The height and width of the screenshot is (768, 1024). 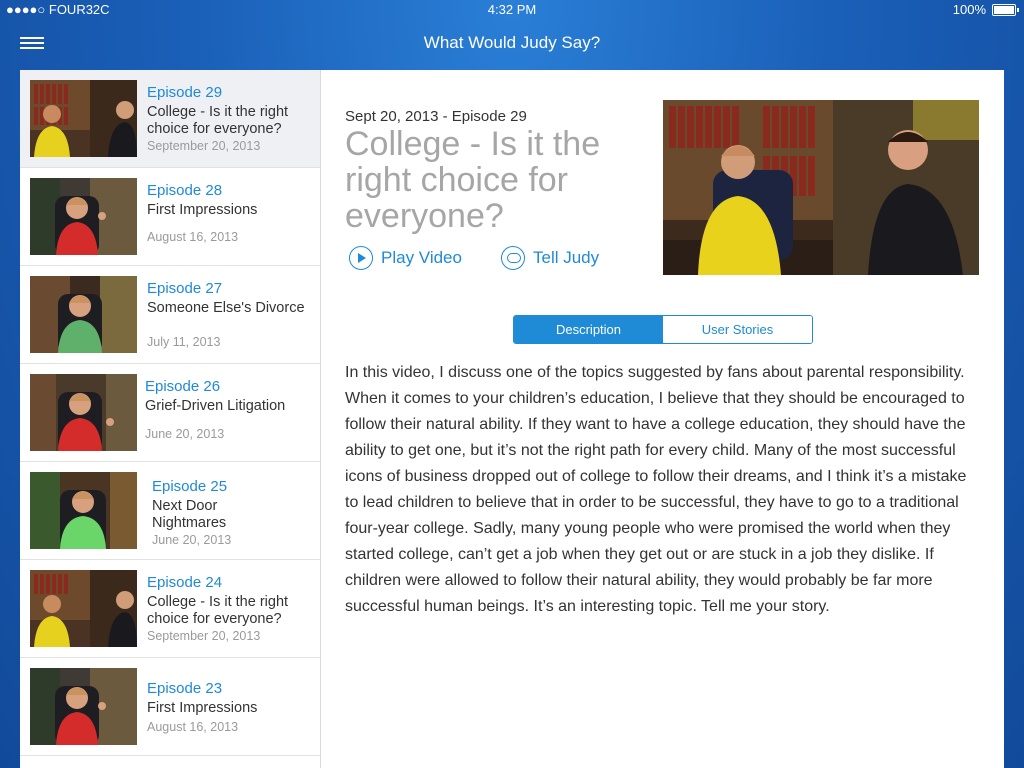 I want to click on play-video-button: Play Video, so click(x=405, y=258).